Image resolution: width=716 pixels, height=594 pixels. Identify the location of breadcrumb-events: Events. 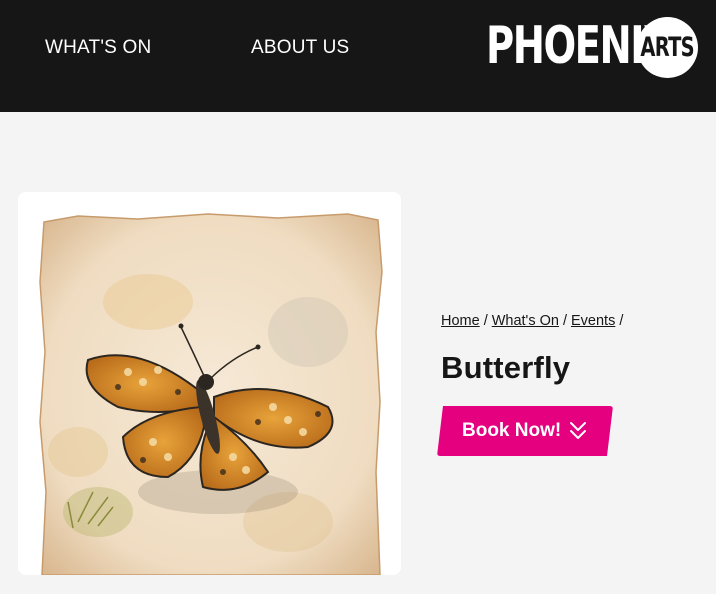
(593, 321).